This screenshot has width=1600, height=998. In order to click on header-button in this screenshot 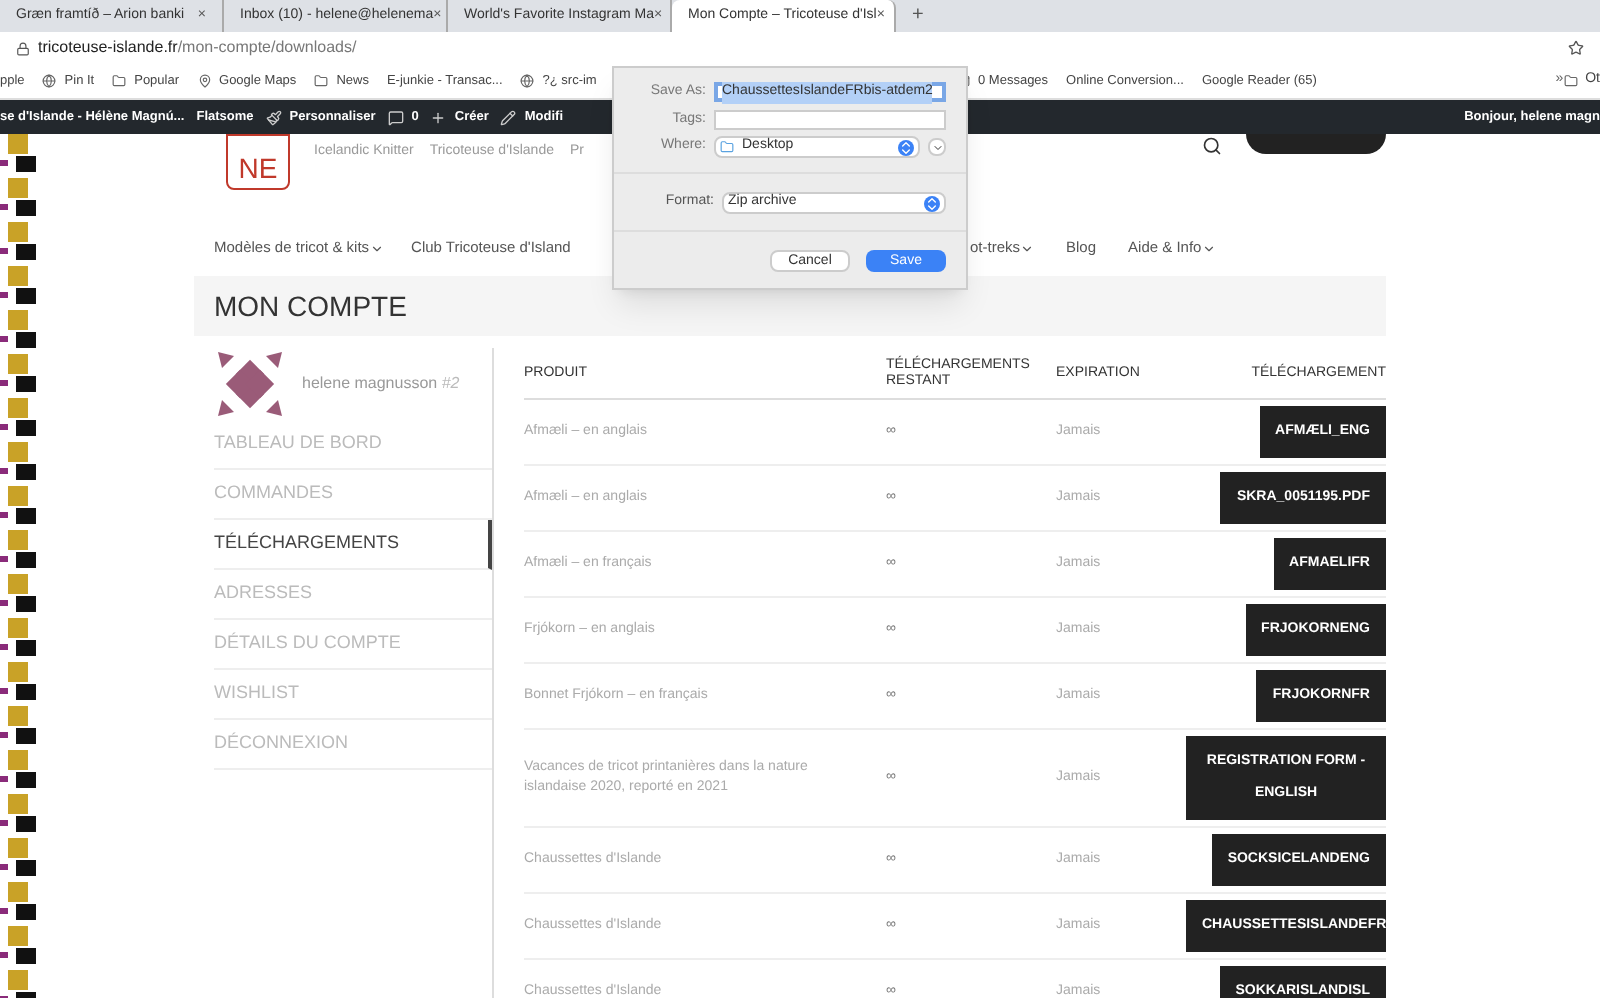, I will do `click(1316, 144)`.